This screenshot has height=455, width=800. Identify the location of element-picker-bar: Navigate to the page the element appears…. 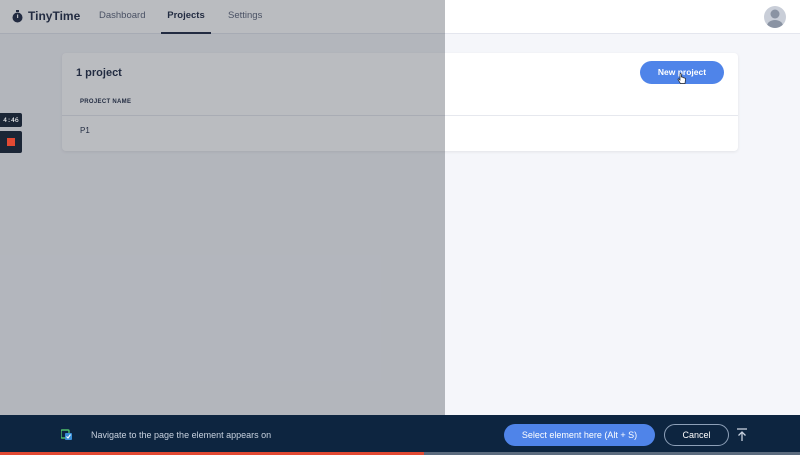
(400, 435).